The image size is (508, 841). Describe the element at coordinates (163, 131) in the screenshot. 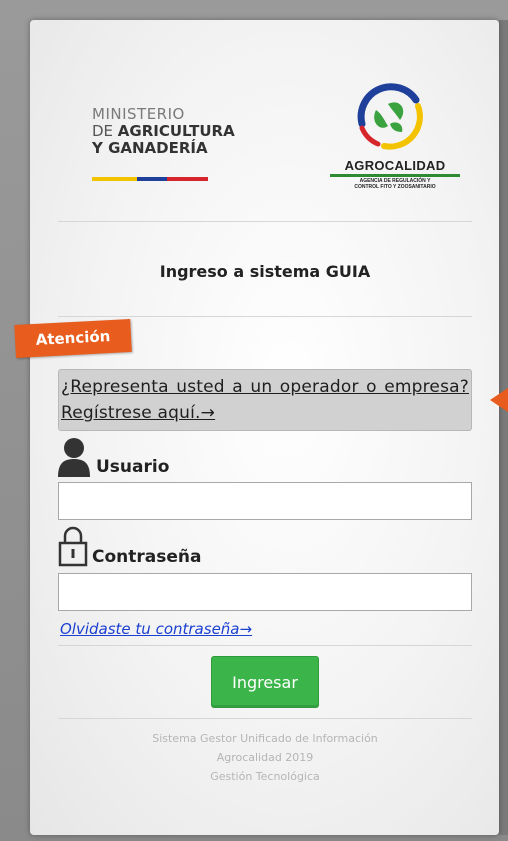

I see `ministry-line-2: DE AGRICULTURA` at that location.